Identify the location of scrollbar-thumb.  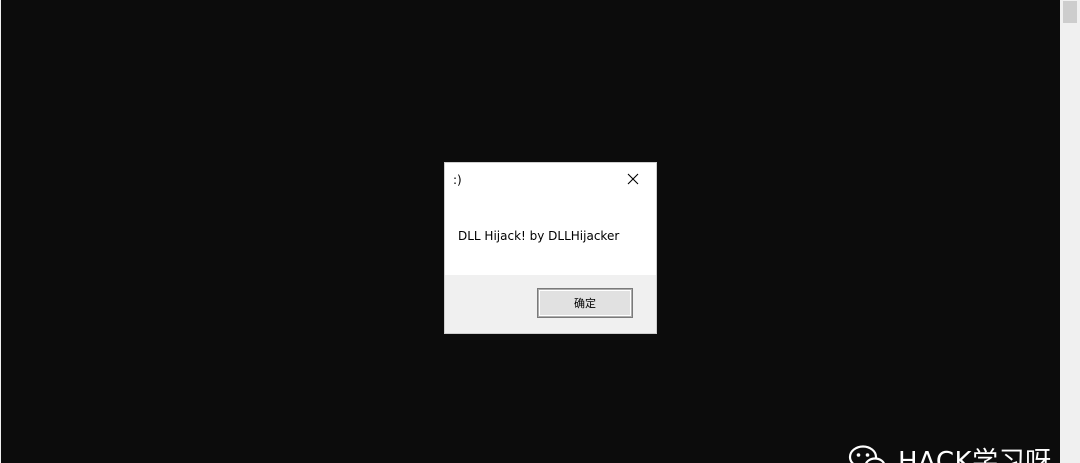
(1070, 12).